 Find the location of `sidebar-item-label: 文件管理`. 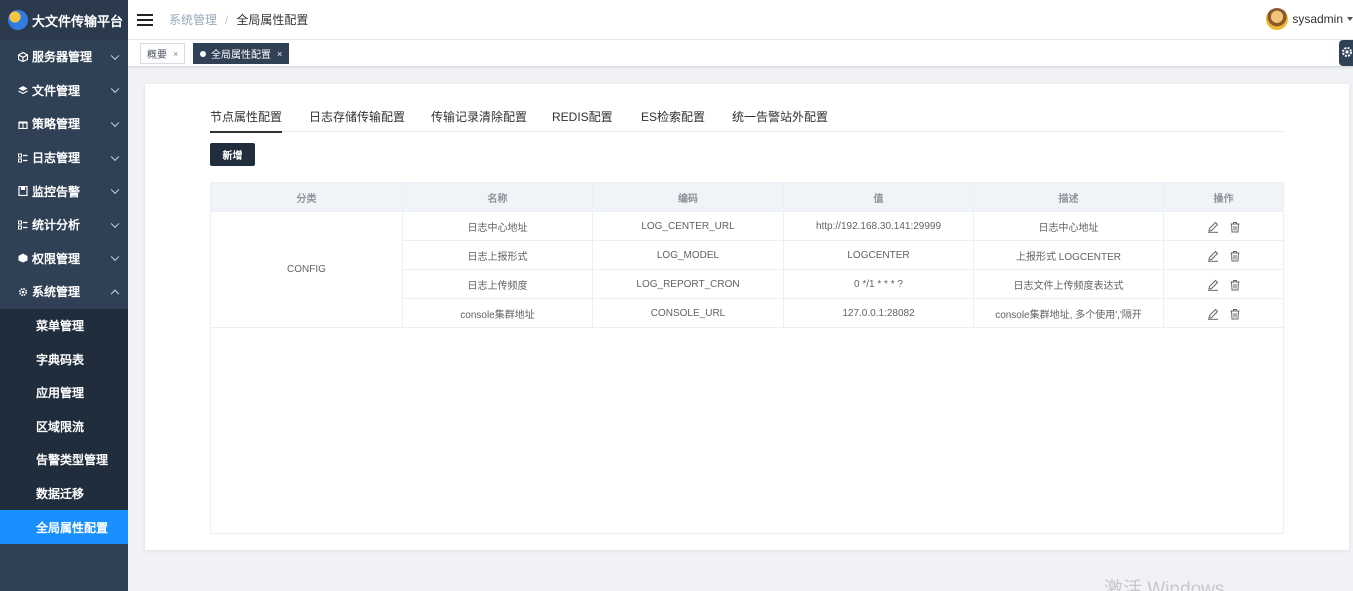

sidebar-item-label: 文件管理 is located at coordinates (56, 90).